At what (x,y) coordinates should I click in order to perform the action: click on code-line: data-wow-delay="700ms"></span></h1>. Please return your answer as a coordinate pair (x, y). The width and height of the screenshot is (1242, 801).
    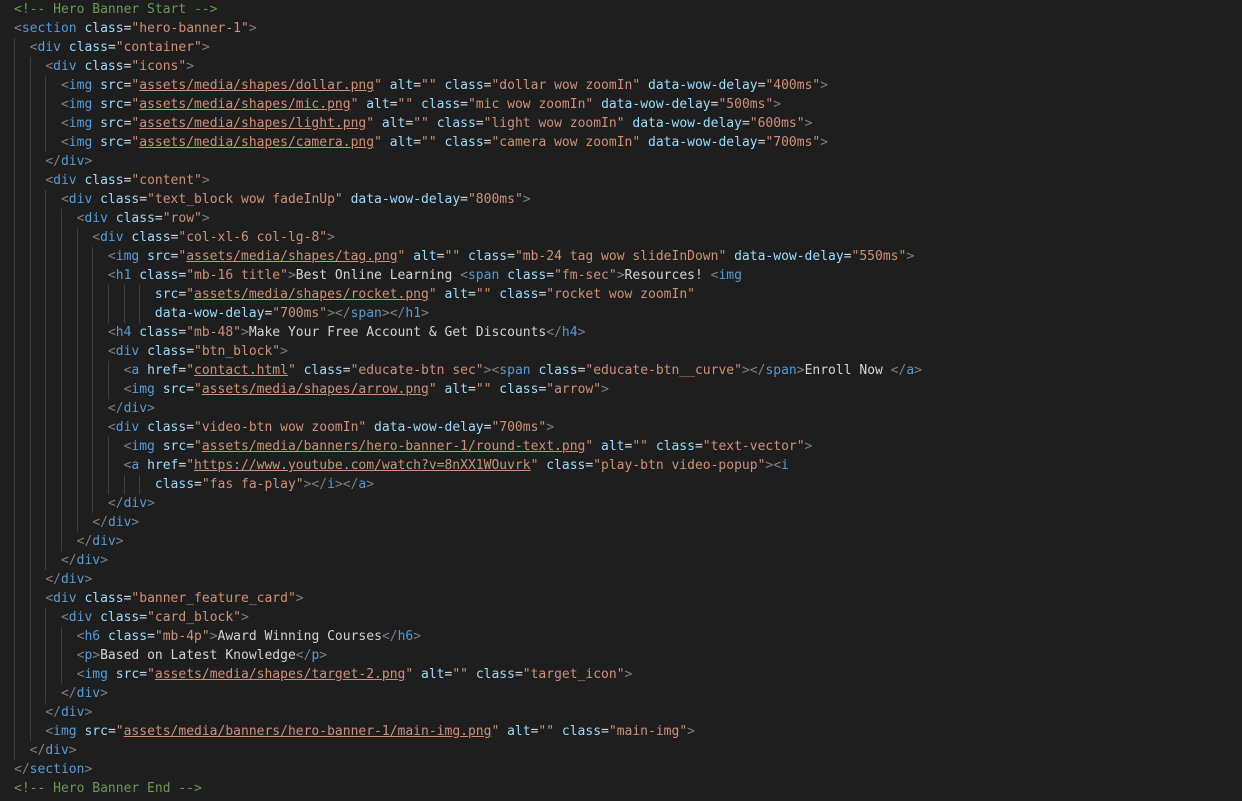
    Looking at the image, I should click on (621, 313).